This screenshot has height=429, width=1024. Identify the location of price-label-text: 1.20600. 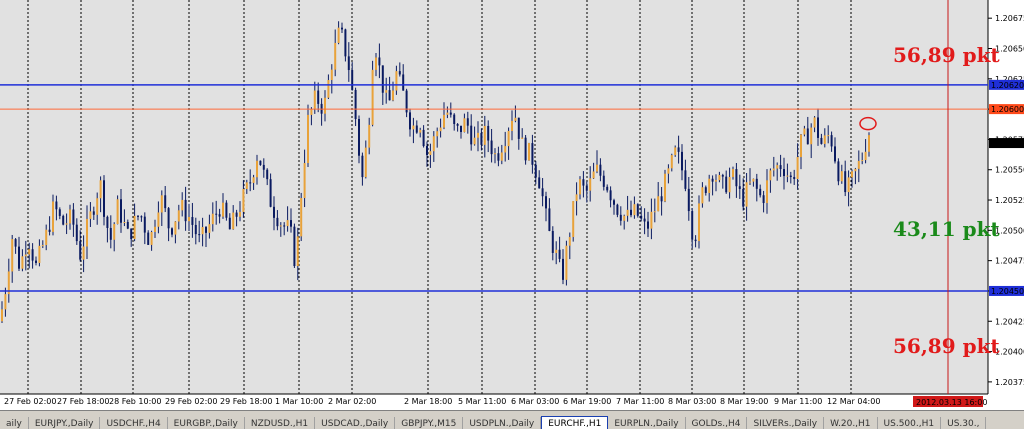
(1007, 109).